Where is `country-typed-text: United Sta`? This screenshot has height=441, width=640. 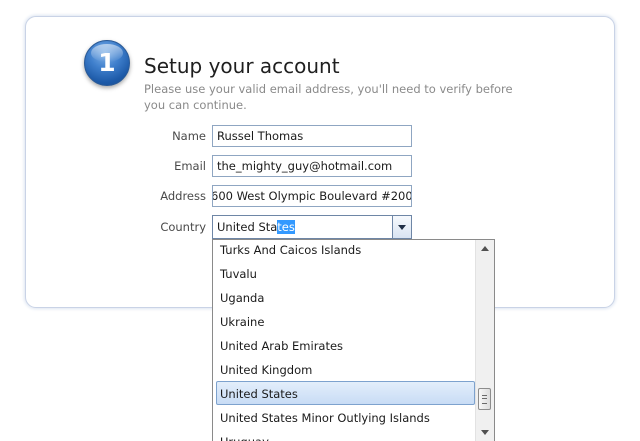 country-typed-text: United Sta is located at coordinates (247, 227).